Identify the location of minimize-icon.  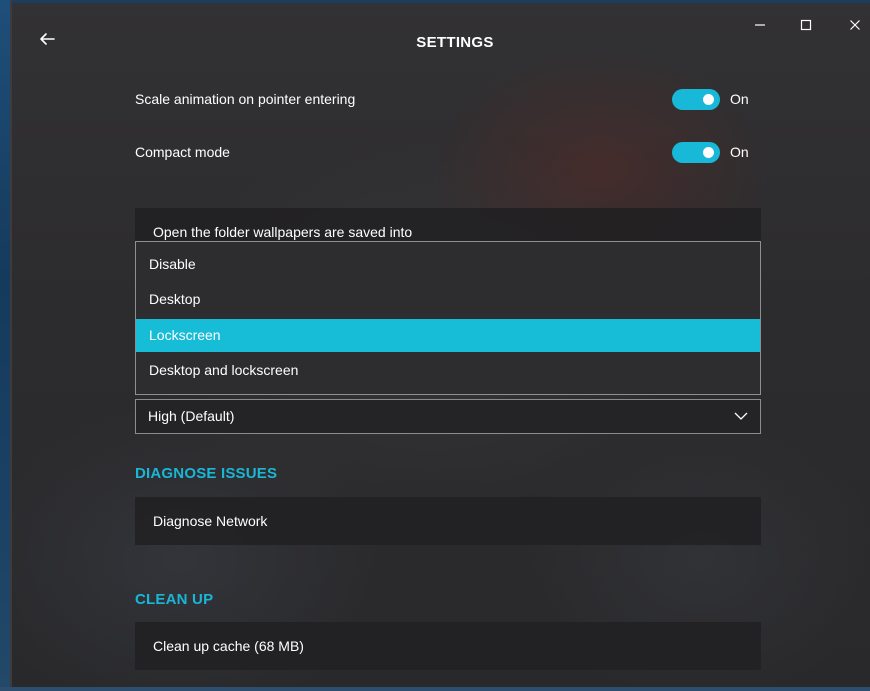
(760, 25).